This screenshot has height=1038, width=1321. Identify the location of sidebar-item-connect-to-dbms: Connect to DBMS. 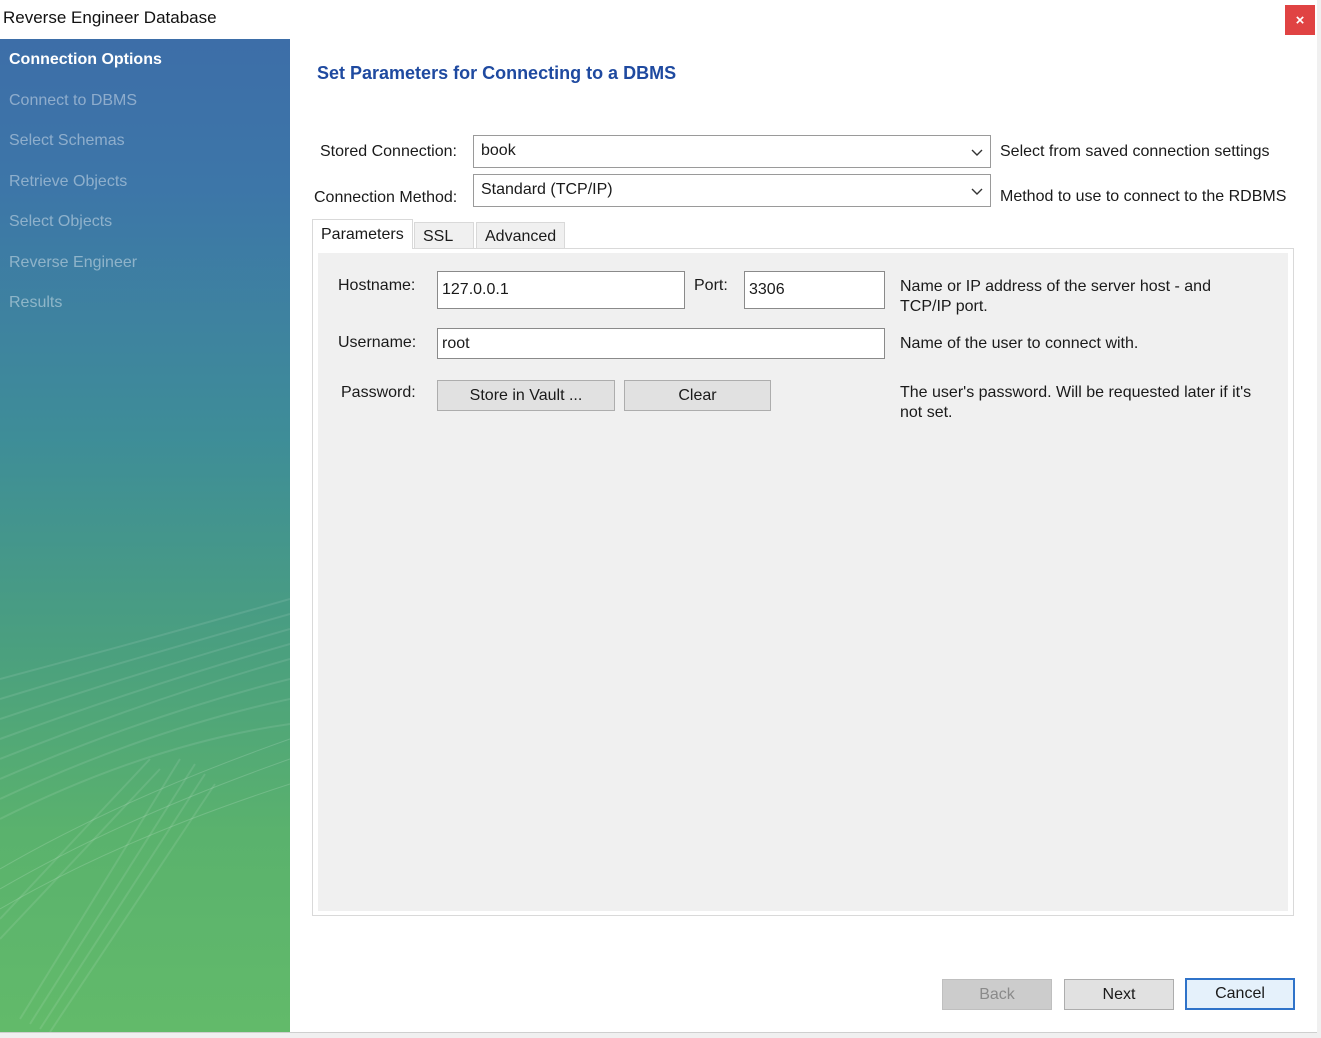
(73, 100).